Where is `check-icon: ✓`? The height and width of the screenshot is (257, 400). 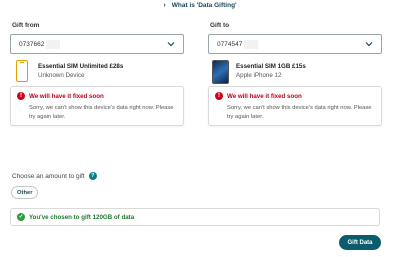
check-icon: ✓ is located at coordinates (21, 217).